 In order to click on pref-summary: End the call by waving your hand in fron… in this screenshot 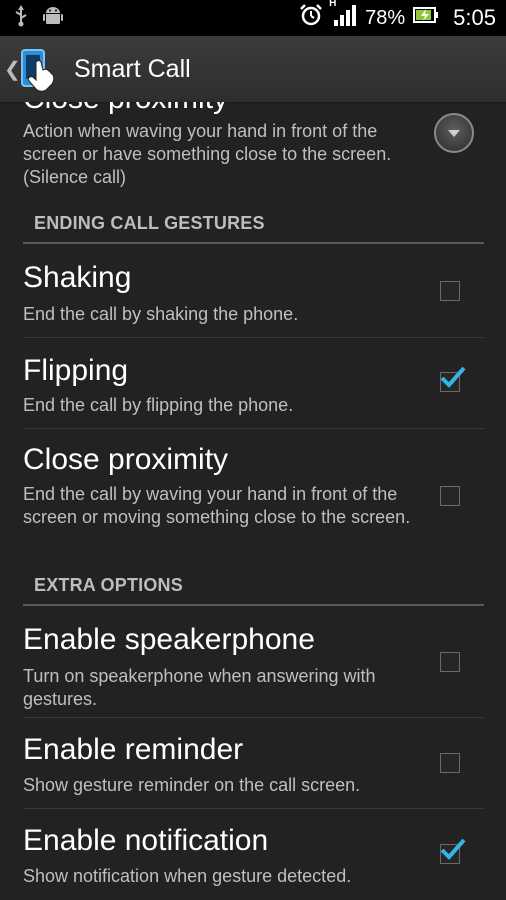, I will do `click(217, 505)`.